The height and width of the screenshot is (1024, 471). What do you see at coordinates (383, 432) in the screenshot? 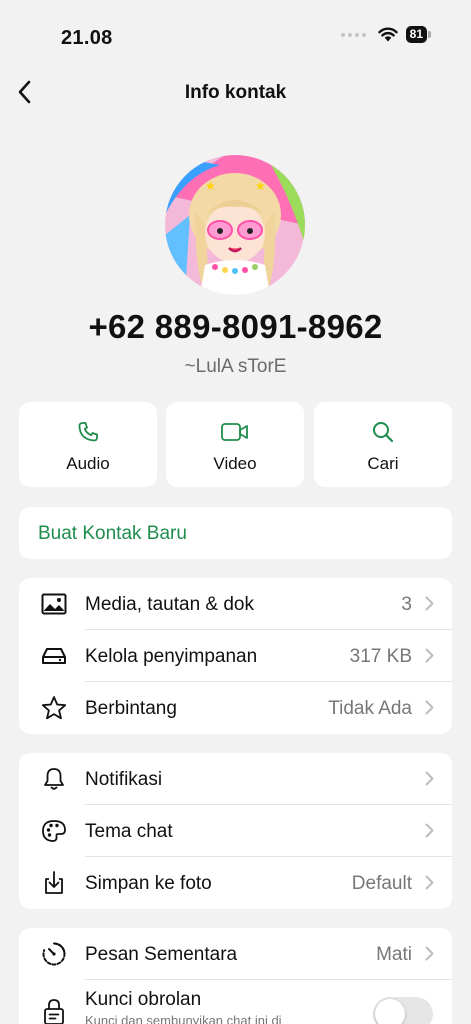
I see `search-icon` at bounding box center [383, 432].